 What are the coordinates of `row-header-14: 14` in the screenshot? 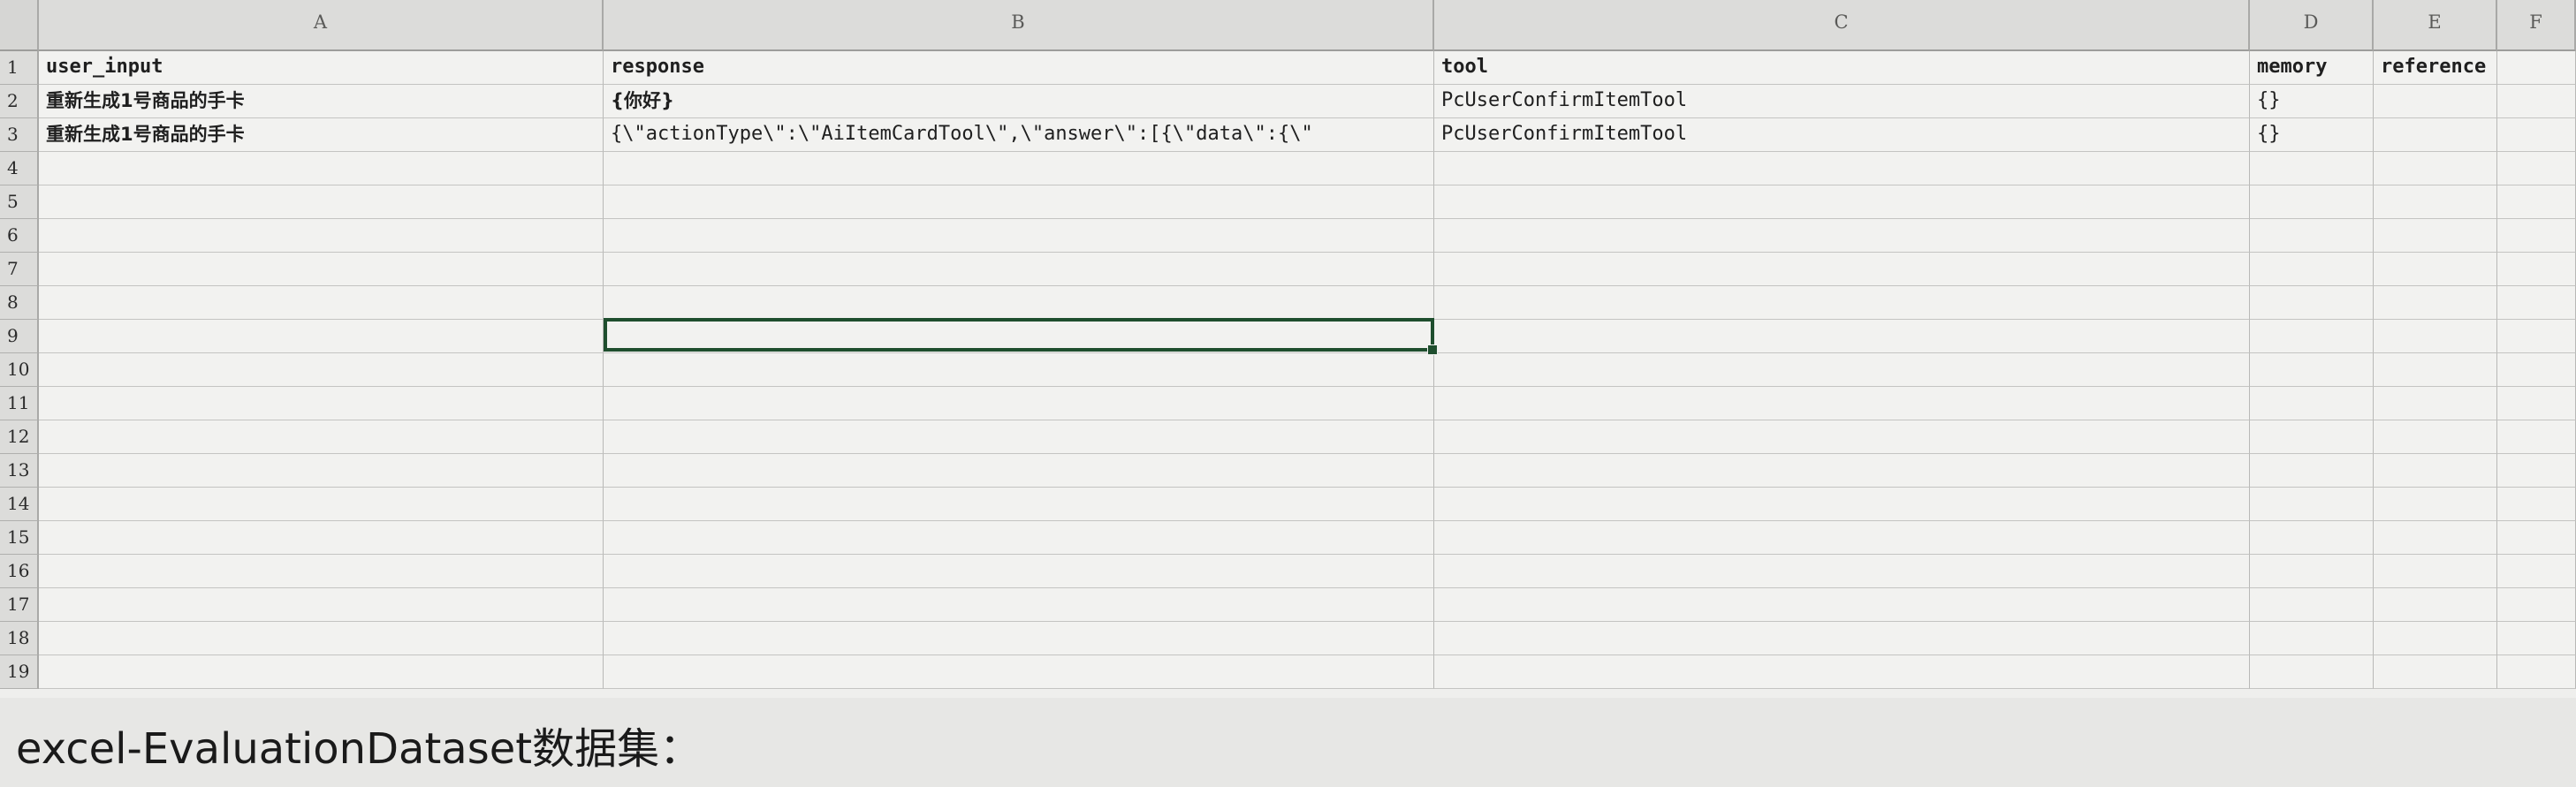 It's located at (19, 504).